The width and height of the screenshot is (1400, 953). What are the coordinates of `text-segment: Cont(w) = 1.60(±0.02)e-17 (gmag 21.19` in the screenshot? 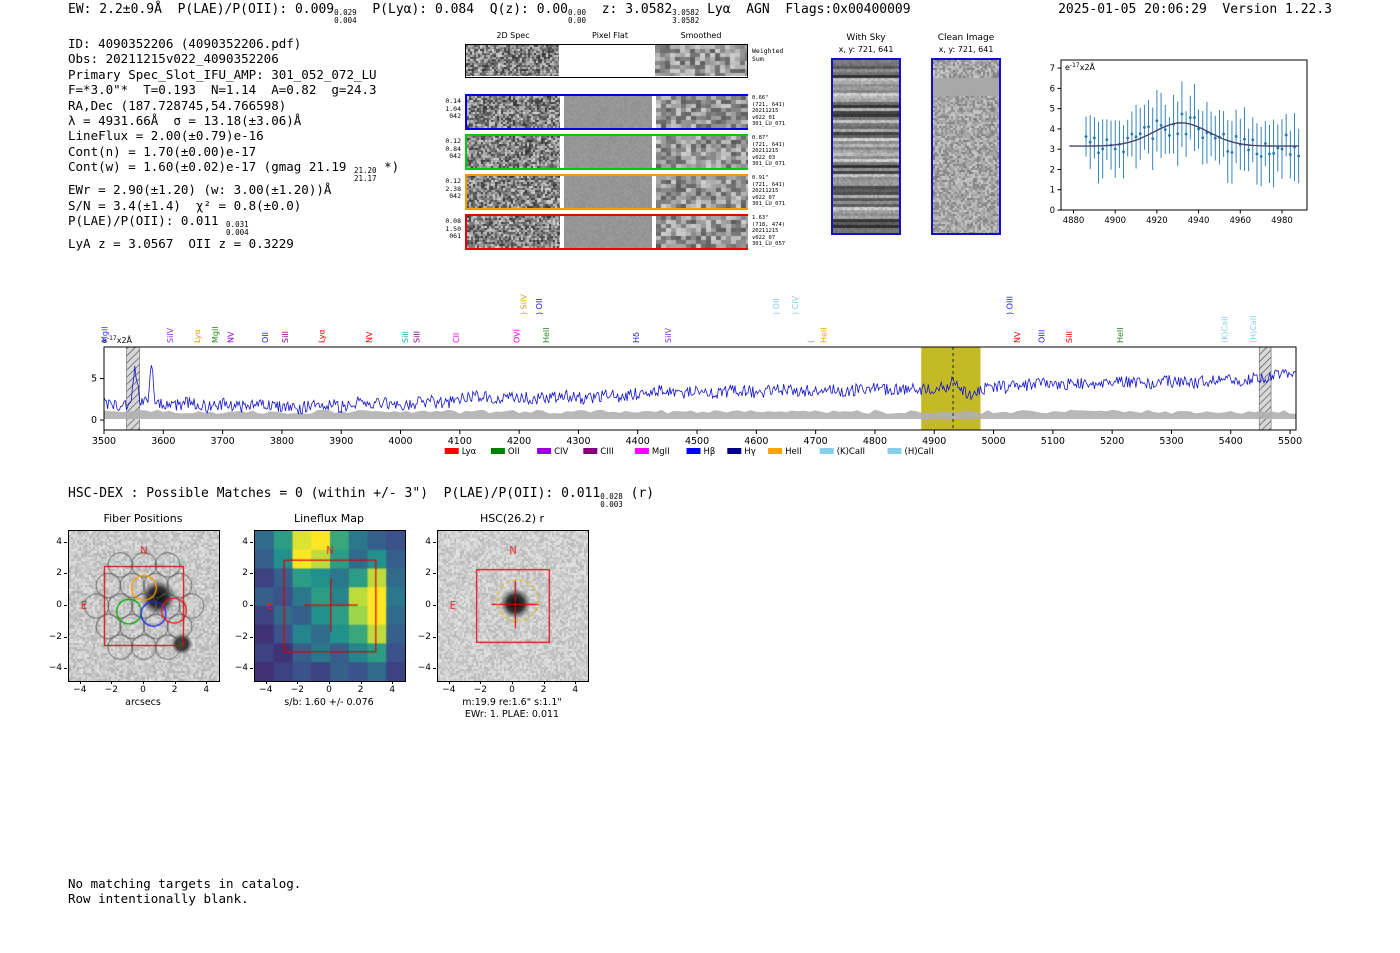 It's located at (211, 167).